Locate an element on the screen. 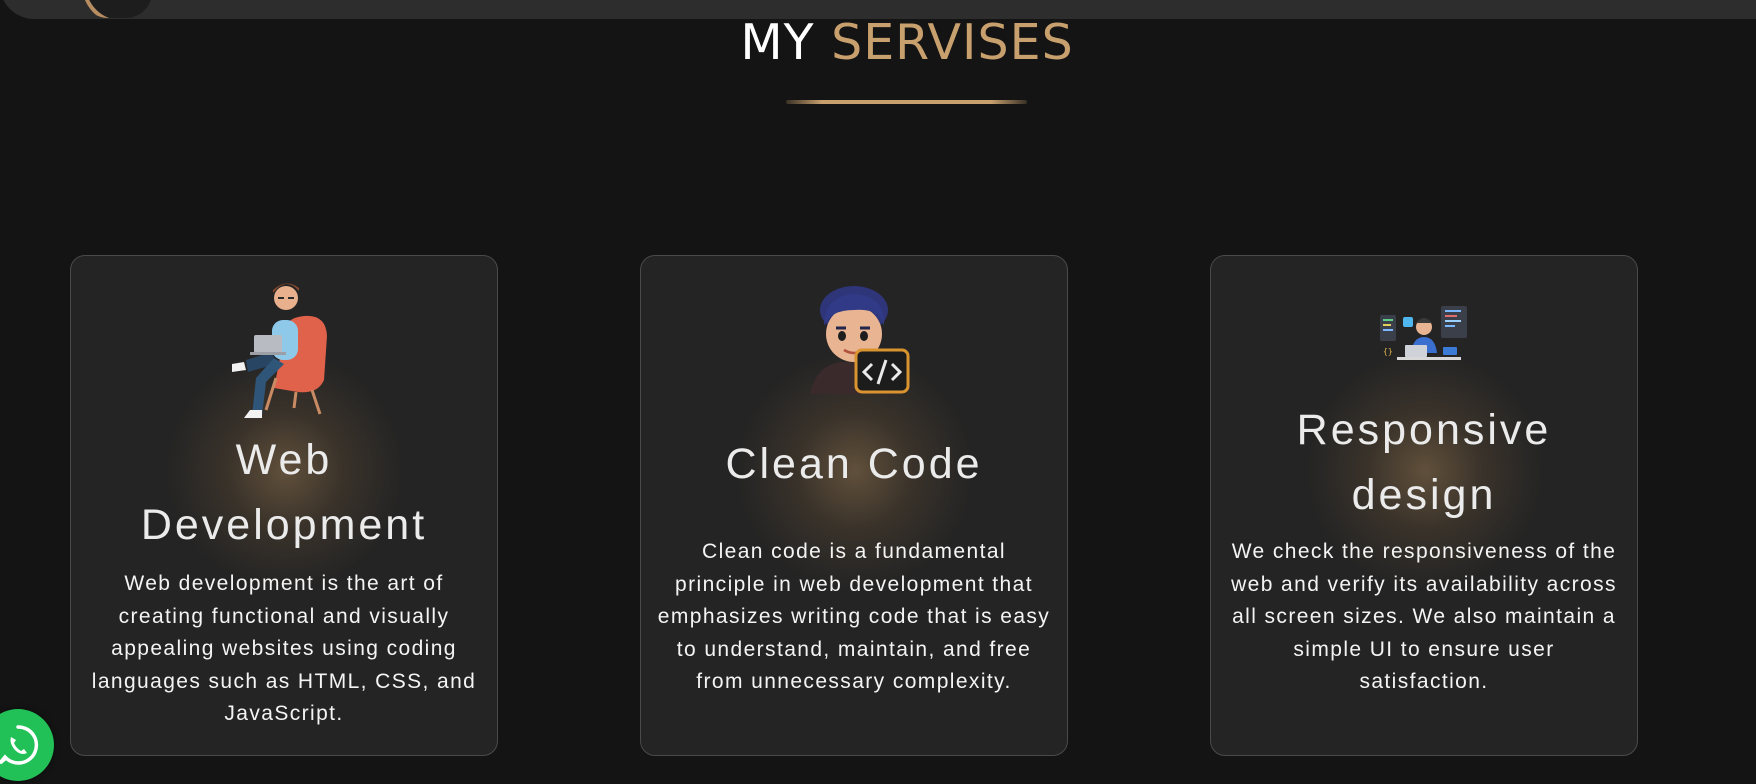  card-title: Clean Code is located at coordinates (854, 464).